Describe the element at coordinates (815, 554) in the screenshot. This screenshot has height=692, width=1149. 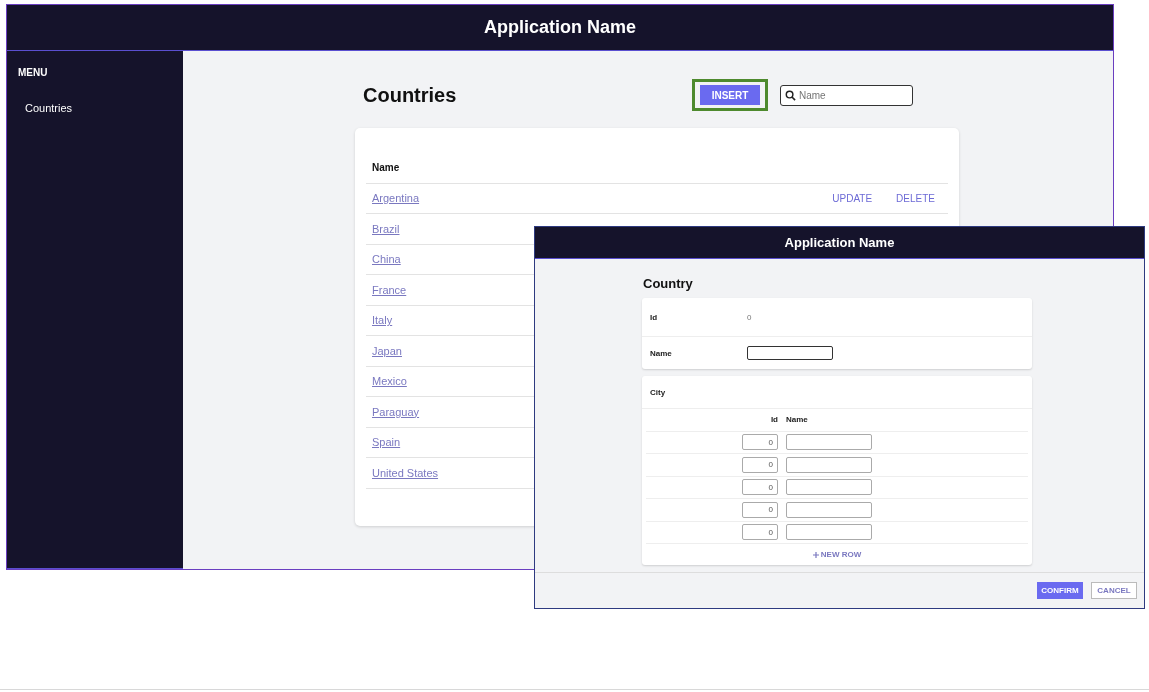
I see `plus-icon` at that location.